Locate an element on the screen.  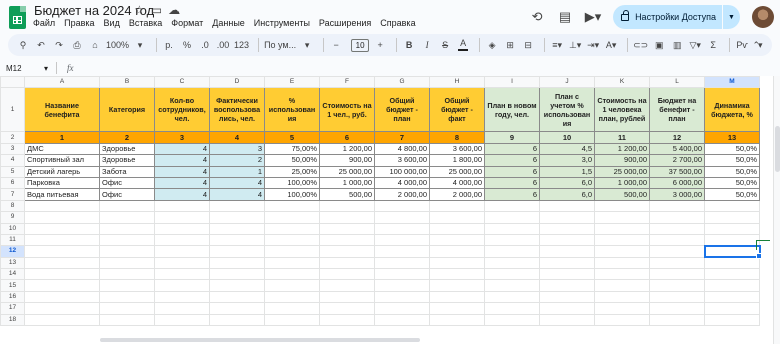
move-folder-icon: ▭ is located at coordinates (156, 10).